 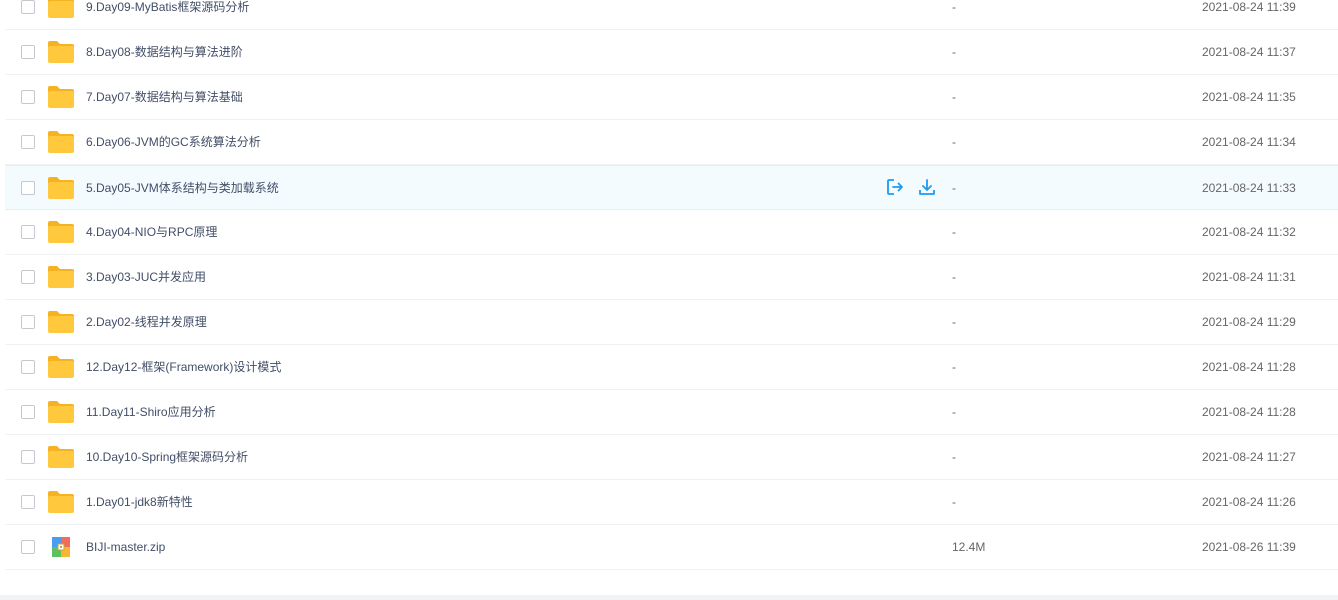 What do you see at coordinates (1249, 322) in the screenshot?
I see `modified-time: 2021-08-24 11:29` at bounding box center [1249, 322].